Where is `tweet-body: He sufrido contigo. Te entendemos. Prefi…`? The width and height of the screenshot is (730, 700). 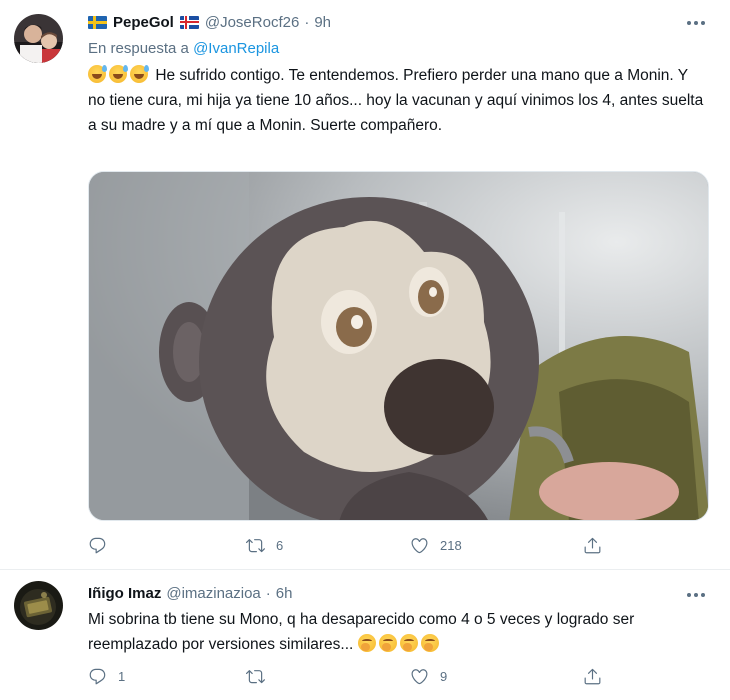
tweet-body: He sufrido contigo. Te entendemos. Prefi… is located at coordinates (396, 100).